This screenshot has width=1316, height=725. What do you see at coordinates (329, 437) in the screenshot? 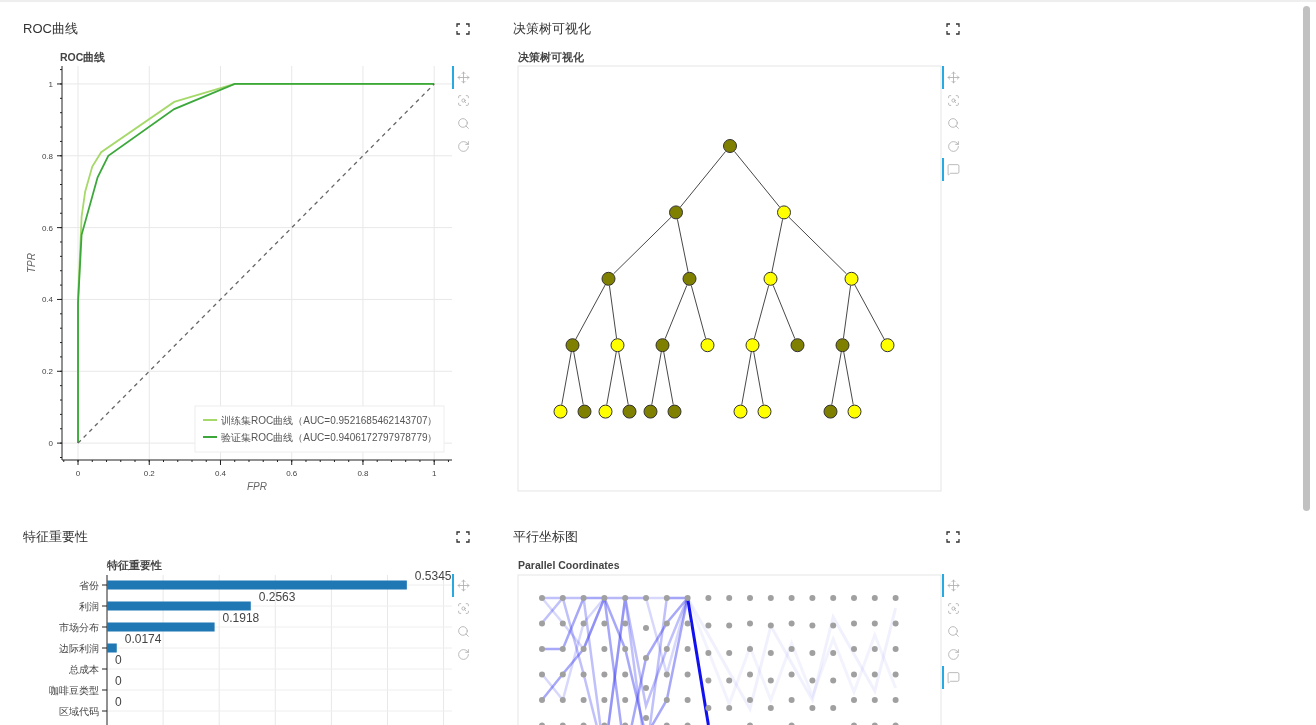
I see `legend-label: 验证集ROC曲线（AUC=0.9406172797978779）` at bounding box center [329, 437].